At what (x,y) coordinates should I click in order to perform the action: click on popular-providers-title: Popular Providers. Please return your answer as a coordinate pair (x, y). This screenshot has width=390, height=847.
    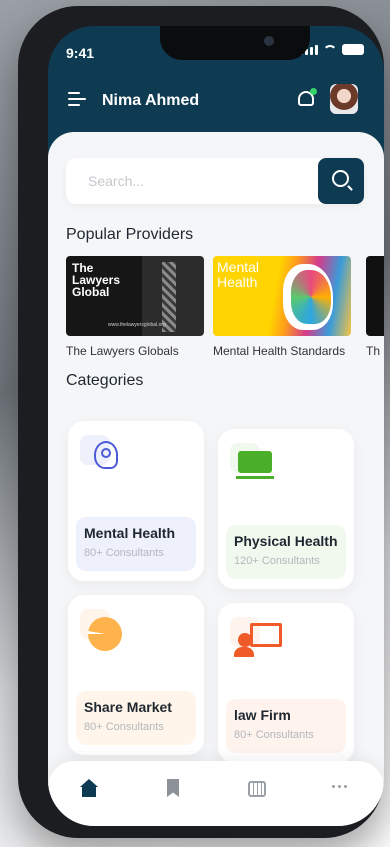
    Looking at the image, I should click on (130, 234).